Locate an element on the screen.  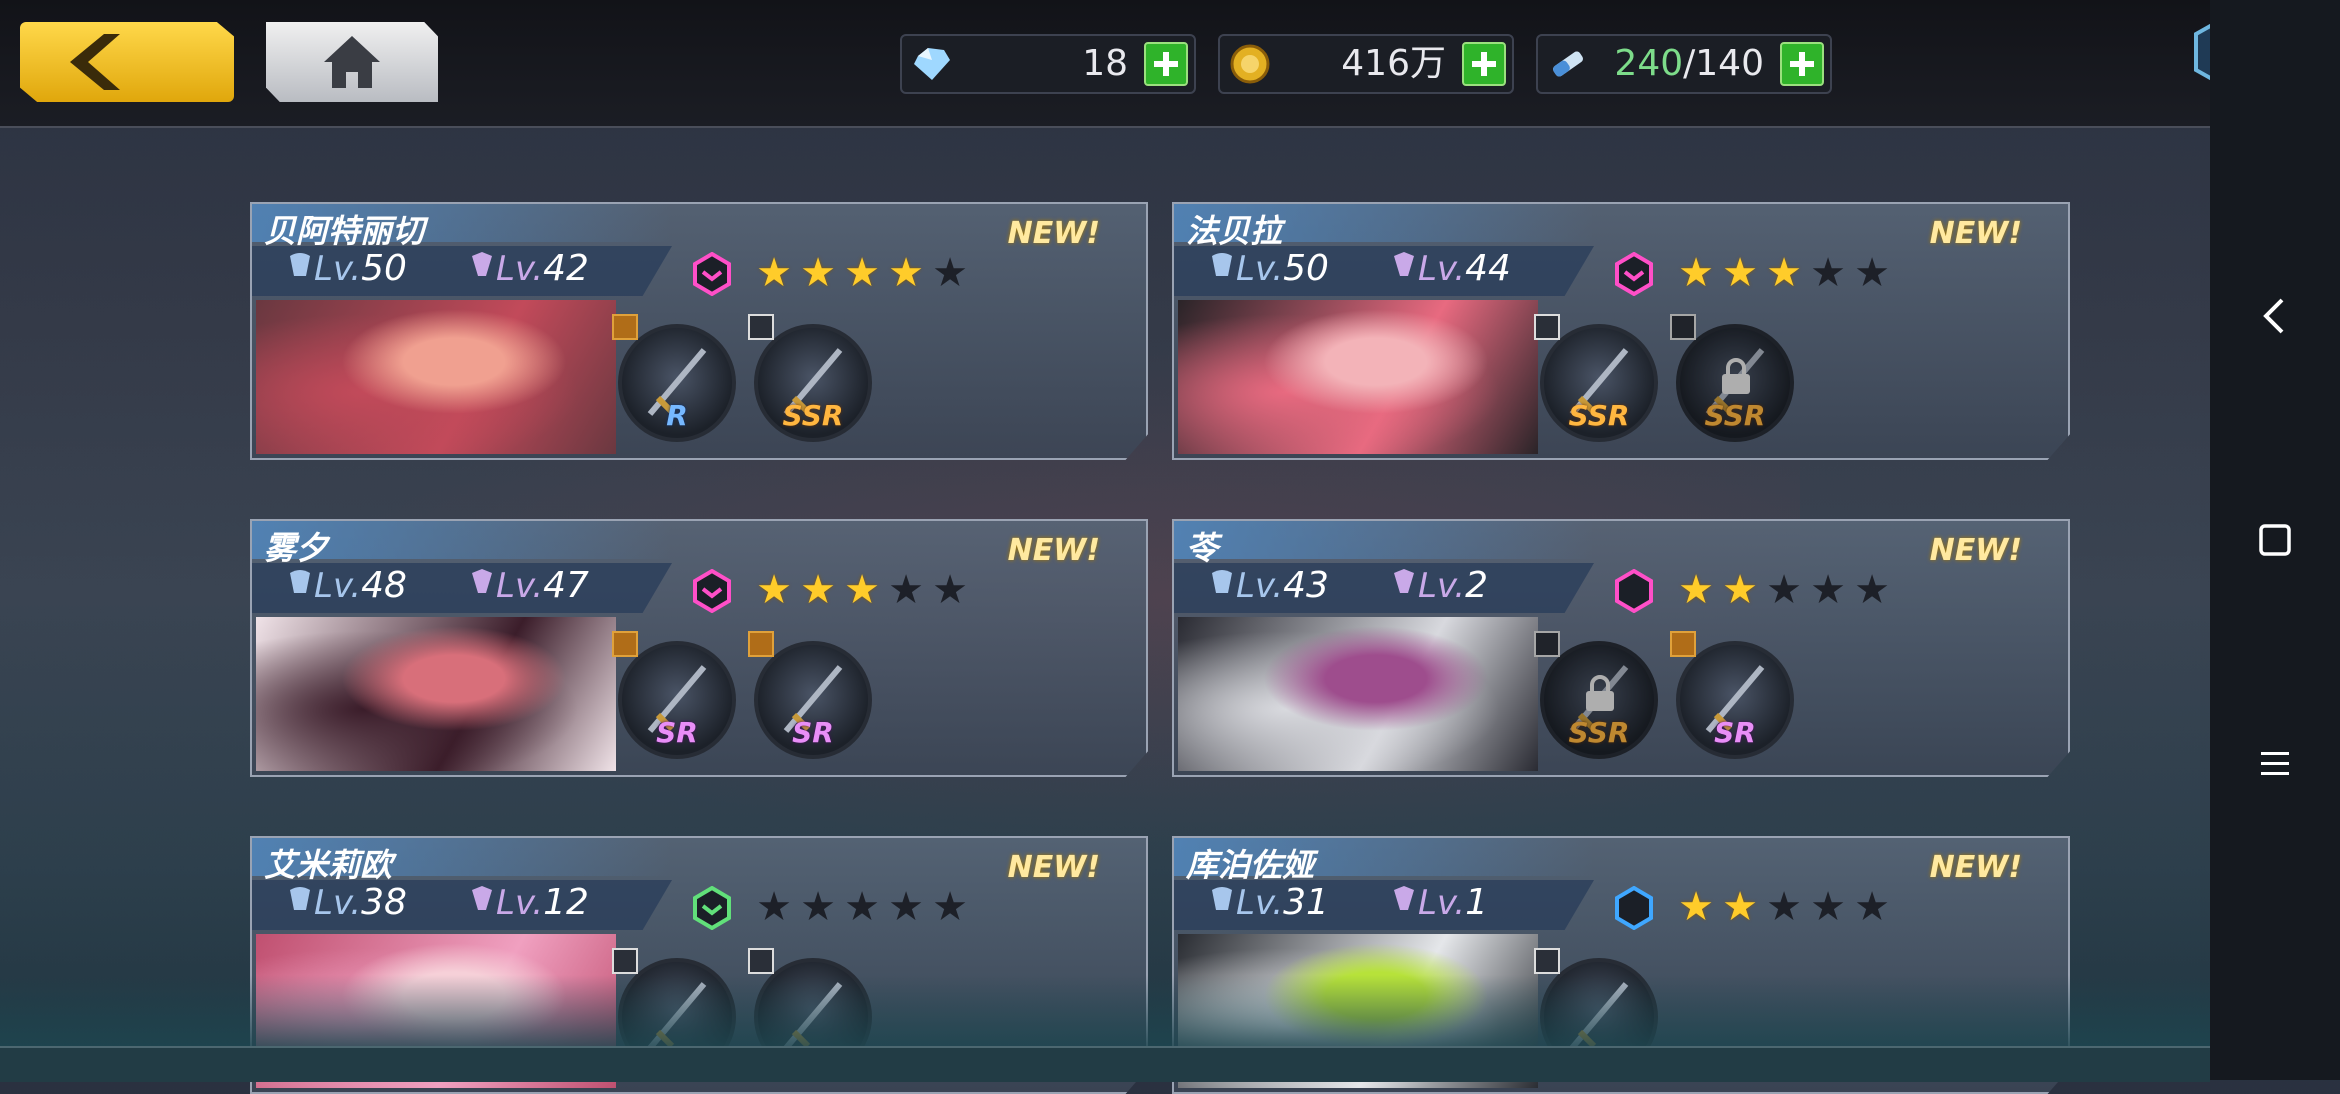
character-card: 苓 NEW! Lv.43 Lv.2 ★ ★ ★ ★ ★ SSR SR is located at coordinates (1621, 648).